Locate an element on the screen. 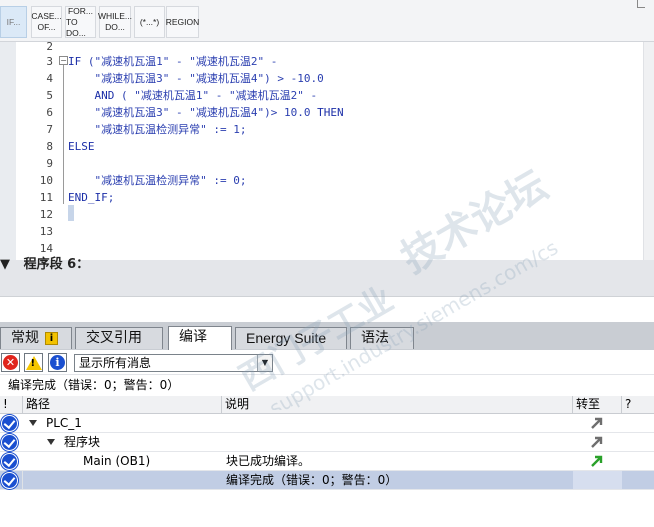 The width and height of the screenshot is (654, 527). tab-energy-suite: Energy Suite is located at coordinates (291, 338).